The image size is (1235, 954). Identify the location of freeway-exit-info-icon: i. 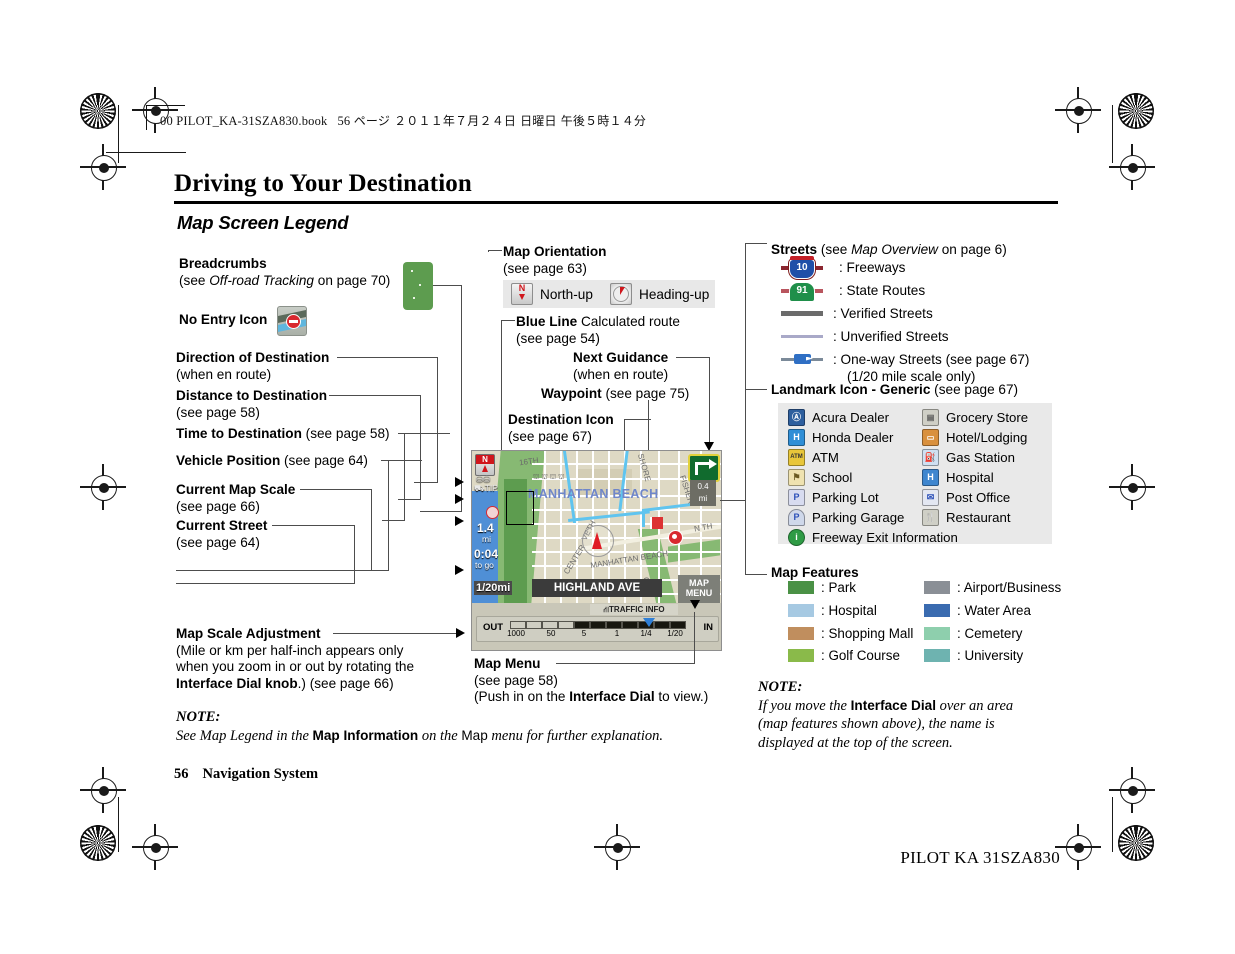
(796, 537).